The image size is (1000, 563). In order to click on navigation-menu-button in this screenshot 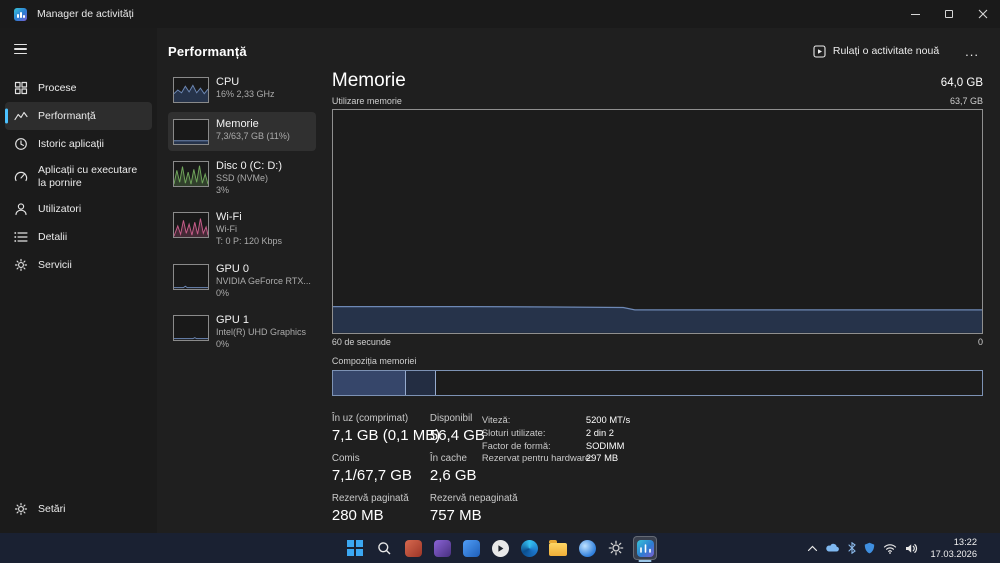, I will do `click(24, 49)`.